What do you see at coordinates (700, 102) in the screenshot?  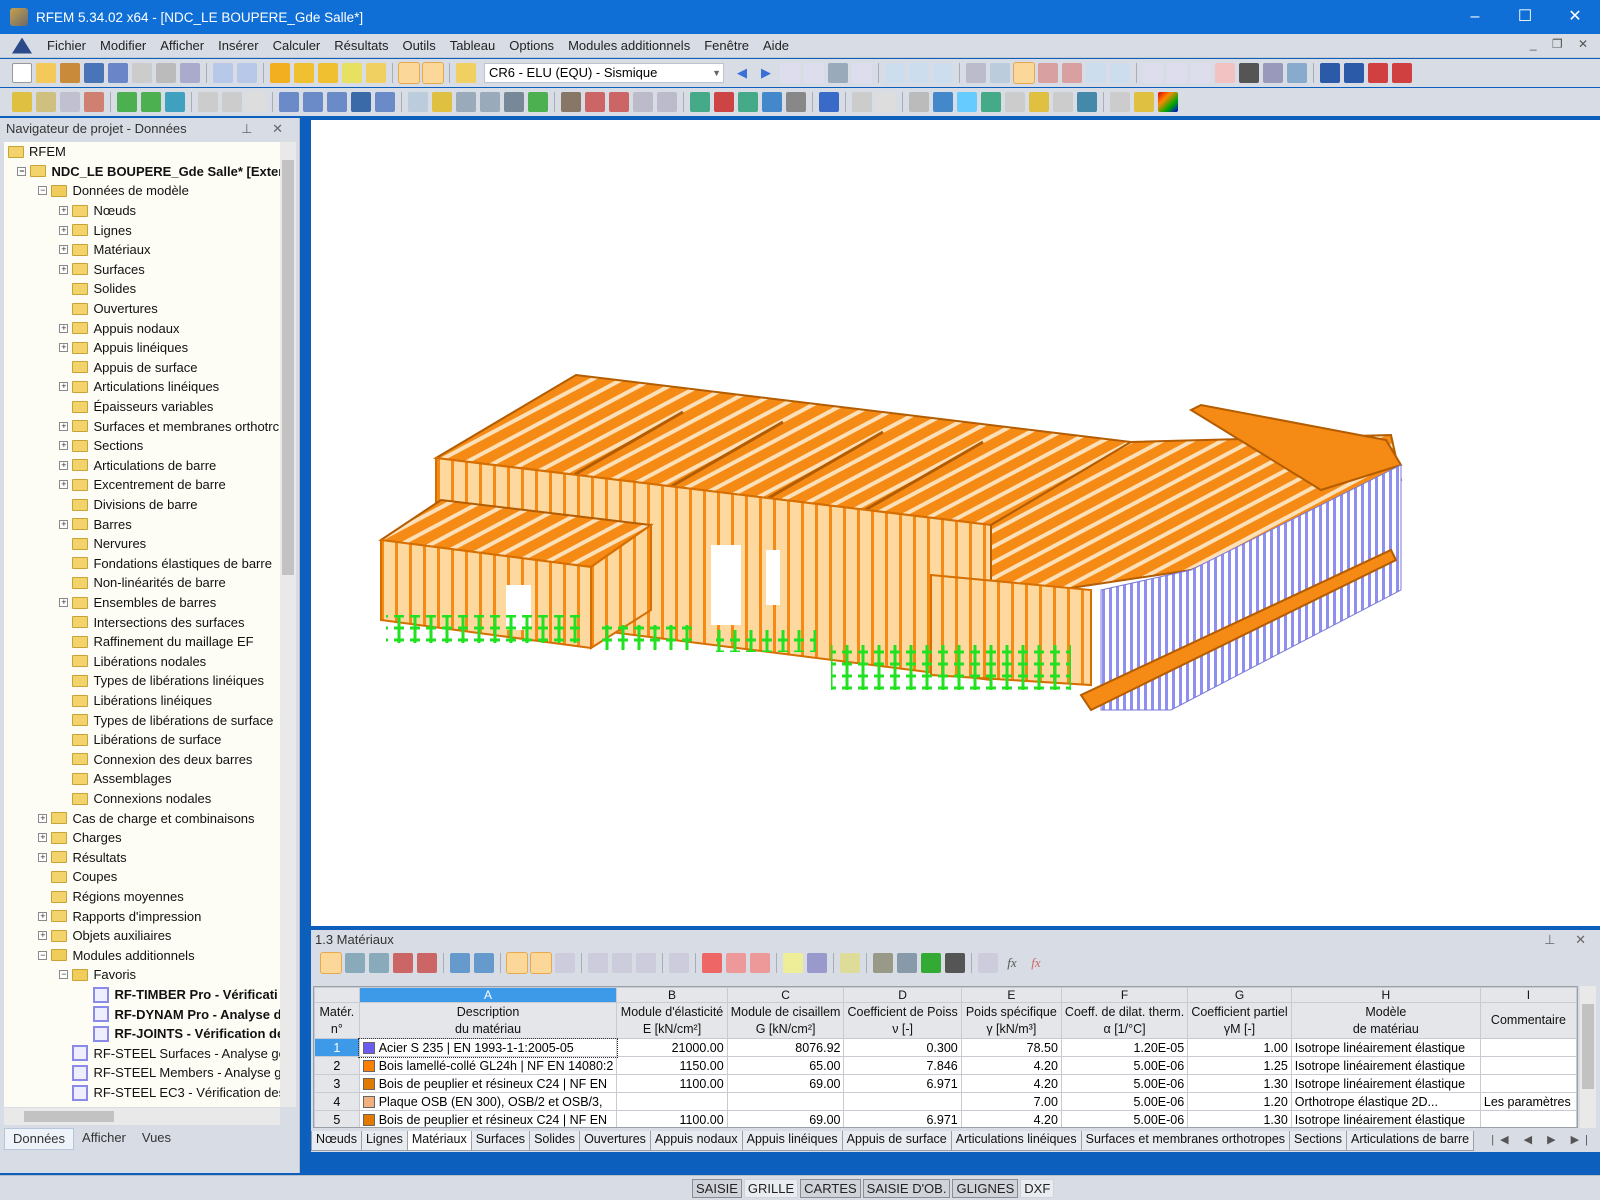 I see `view-x-icon` at bounding box center [700, 102].